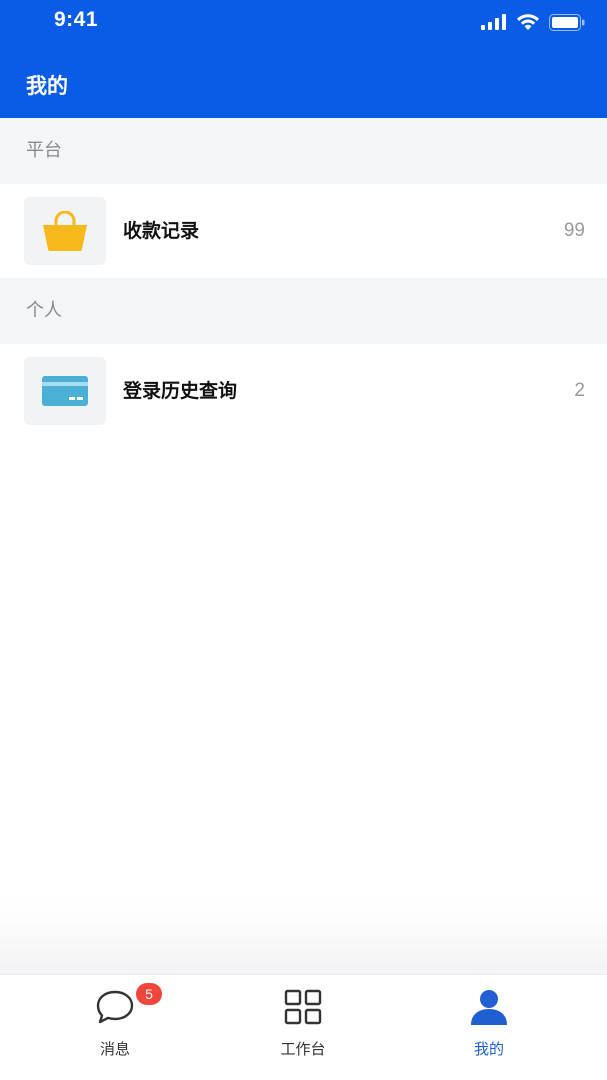  What do you see at coordinates (493, 22) in the screenshot?
I see `signal-icon` at bounding box center [493, 22].